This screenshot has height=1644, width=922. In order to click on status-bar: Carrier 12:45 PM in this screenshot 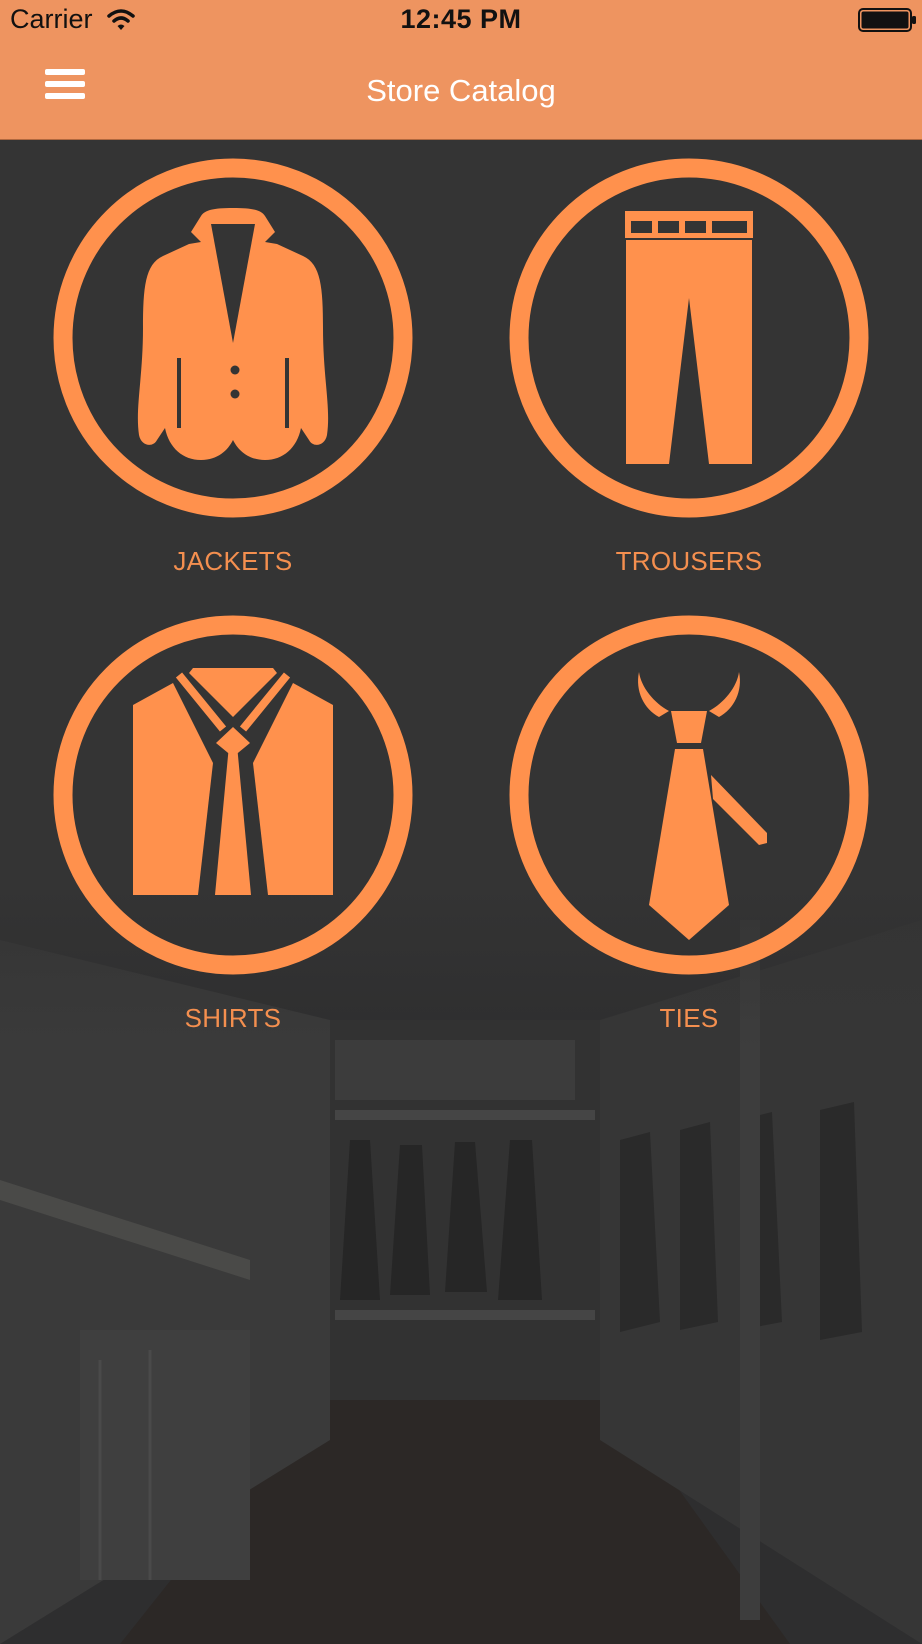, I will do `click(461, 20)`.